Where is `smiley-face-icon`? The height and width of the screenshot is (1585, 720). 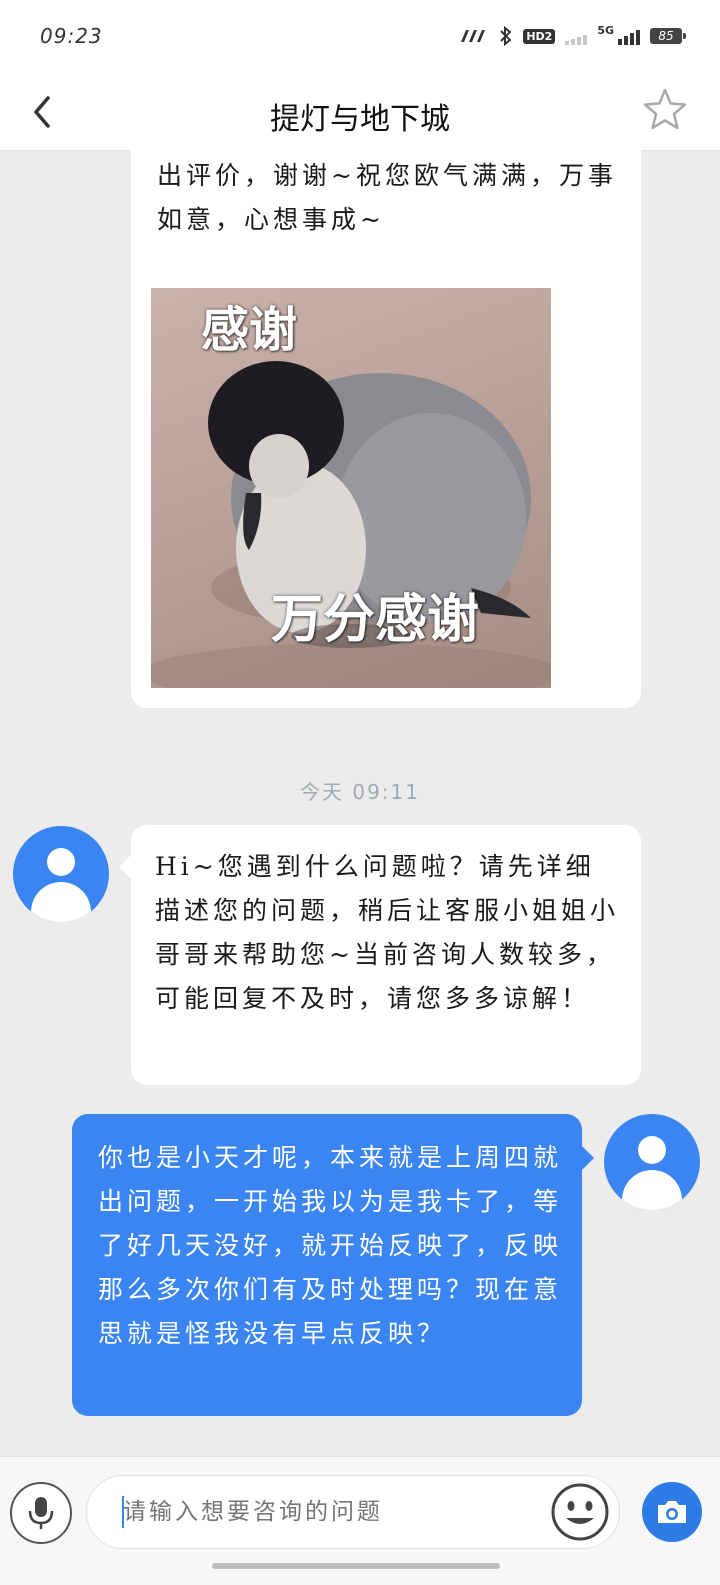 smiley-face-icon is located at coordinates (580, 1512).